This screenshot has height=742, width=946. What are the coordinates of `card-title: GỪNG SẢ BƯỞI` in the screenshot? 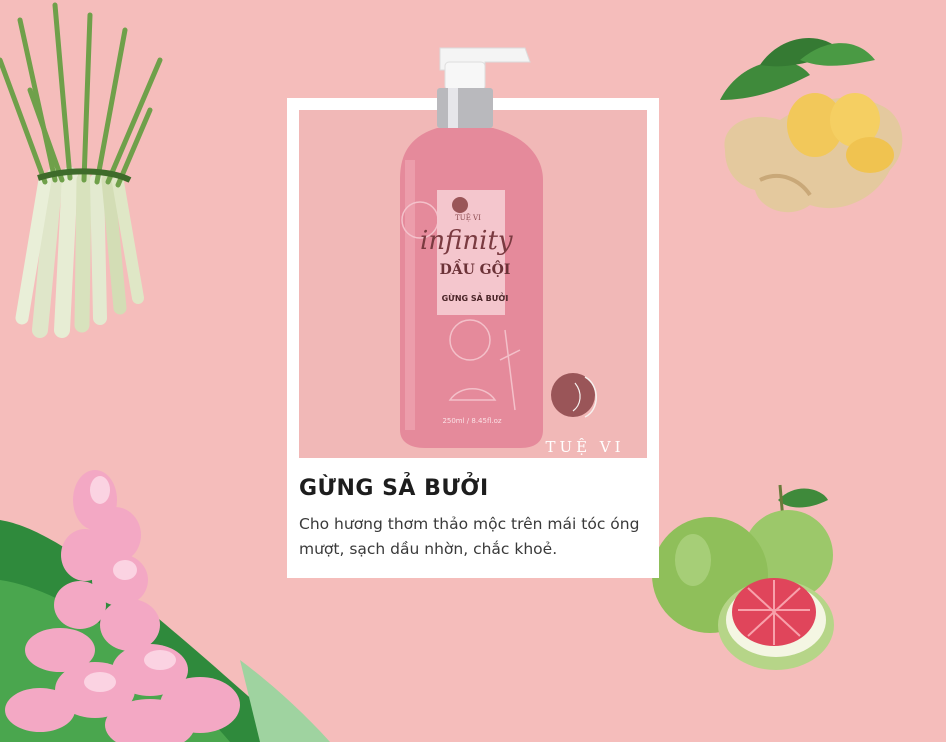 It's located at (394, 488).